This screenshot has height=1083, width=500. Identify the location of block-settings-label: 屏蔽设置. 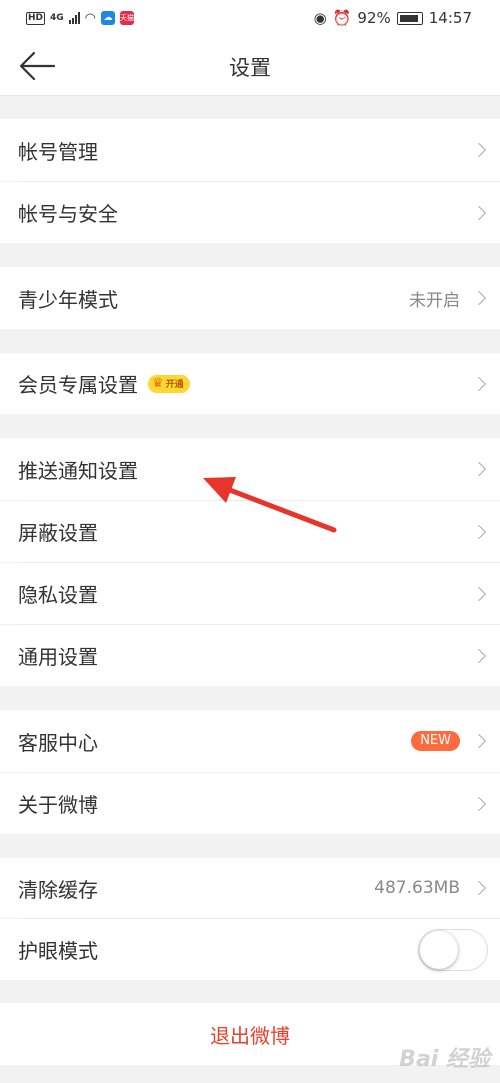
(58, 533).